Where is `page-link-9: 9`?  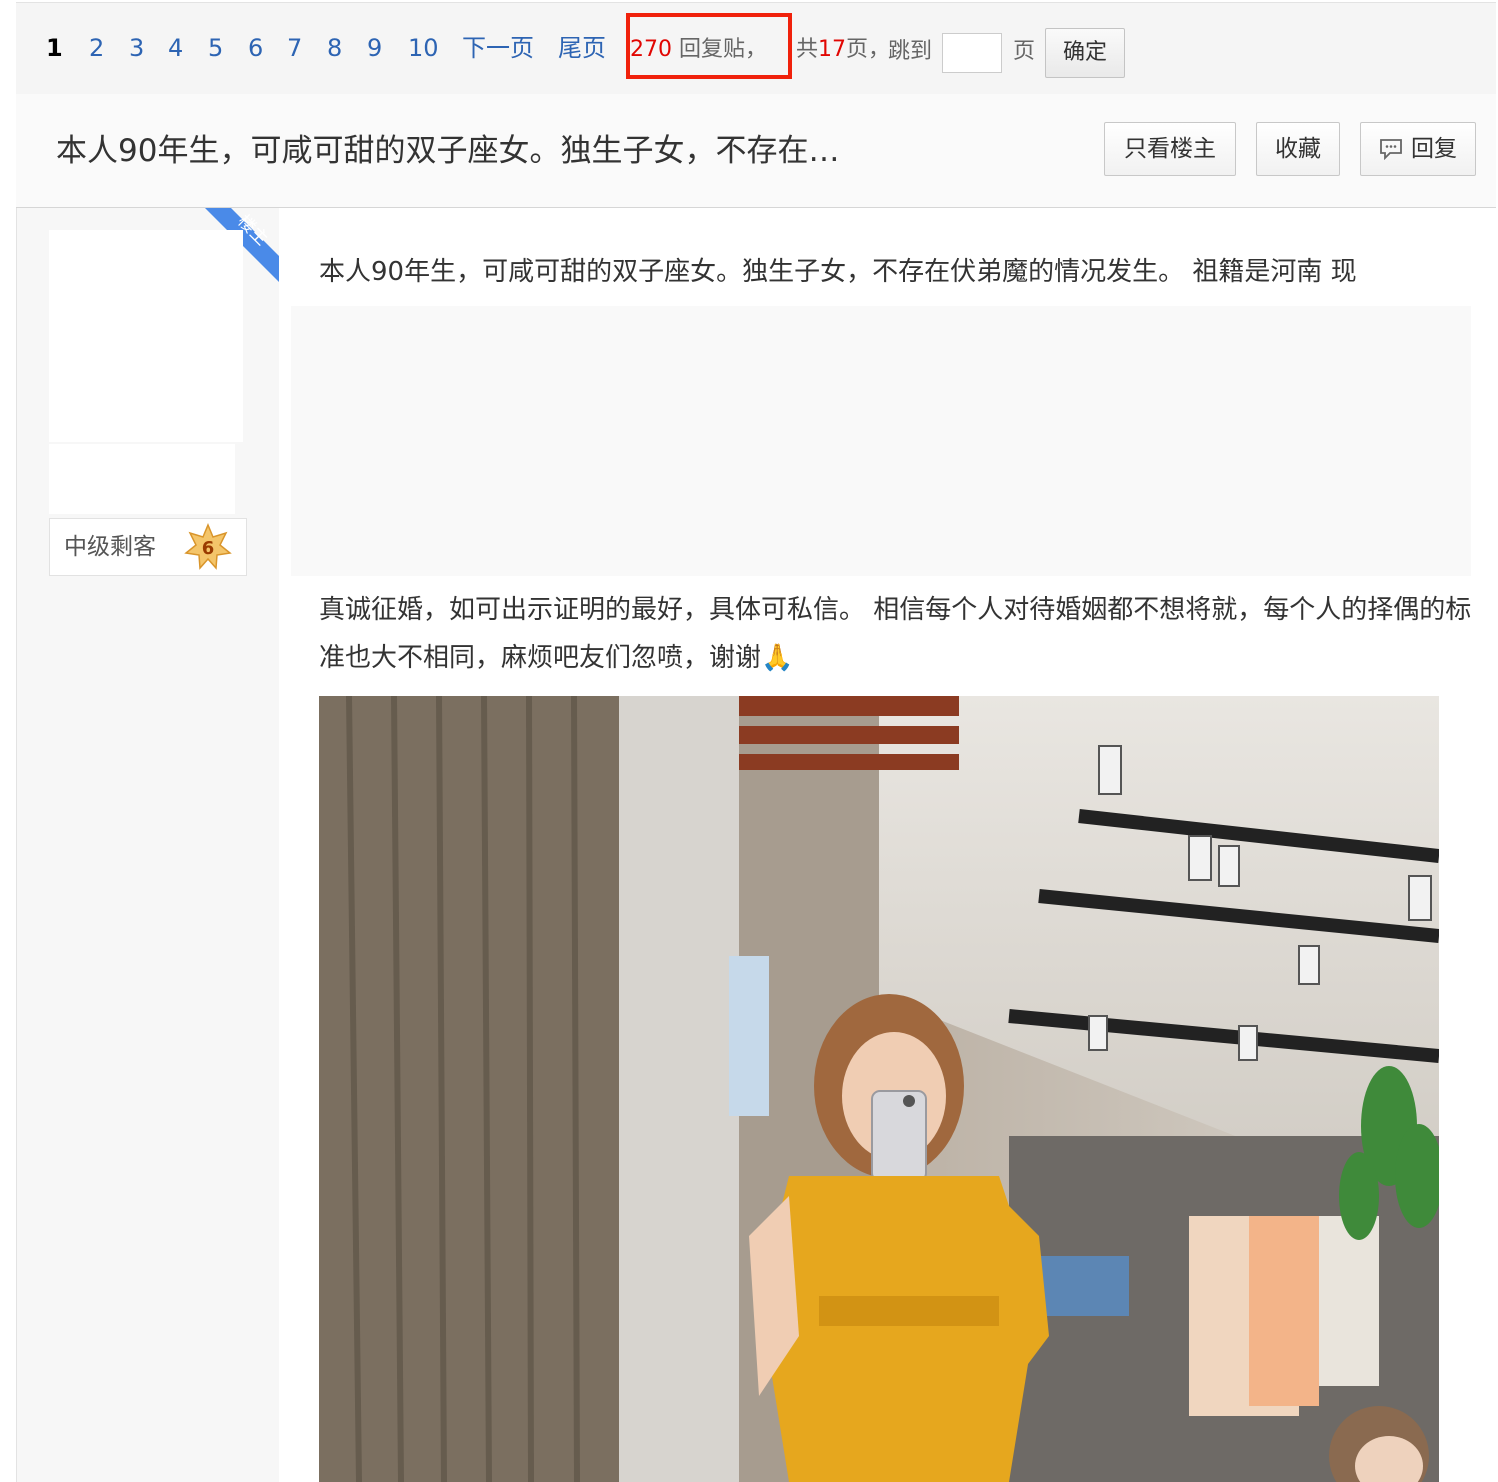 page-link-9: 9 is located at coordinates (374, 48).